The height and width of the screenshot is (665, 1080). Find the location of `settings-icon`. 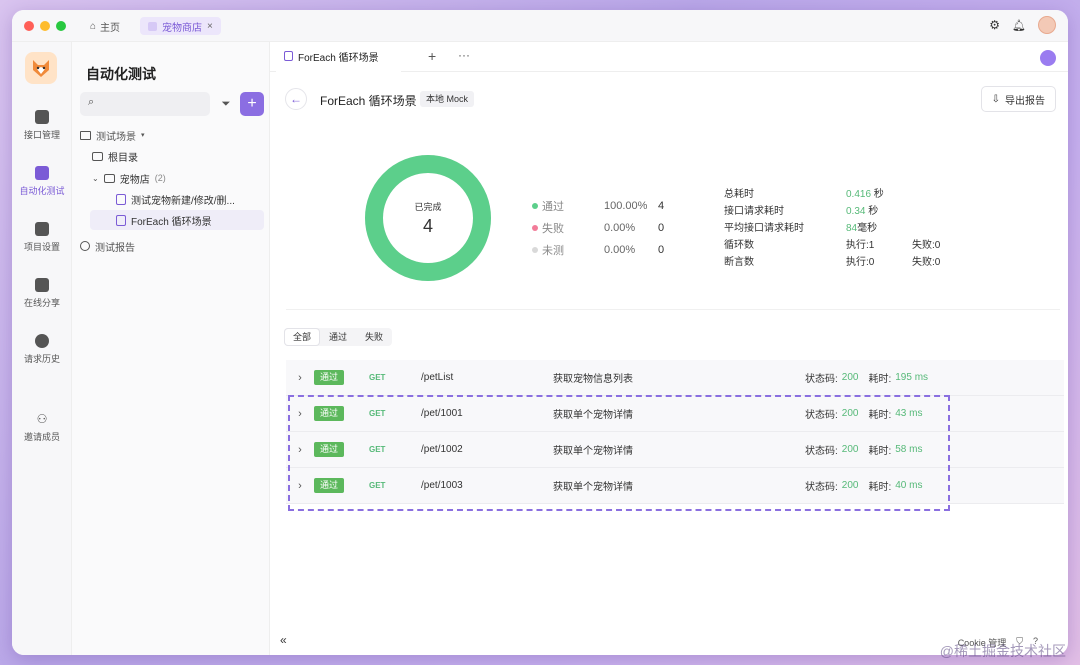

settings-icon is located at coordinates (42, 229).